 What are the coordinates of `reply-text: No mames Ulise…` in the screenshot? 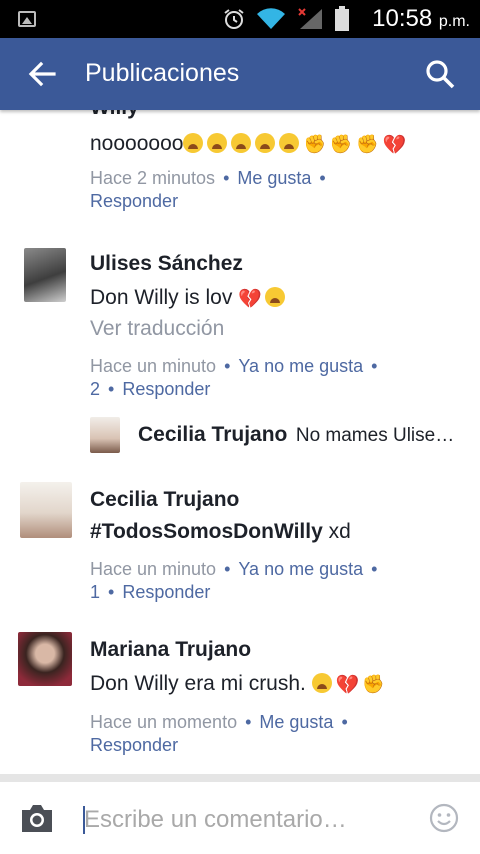 It's located at (375, 435).